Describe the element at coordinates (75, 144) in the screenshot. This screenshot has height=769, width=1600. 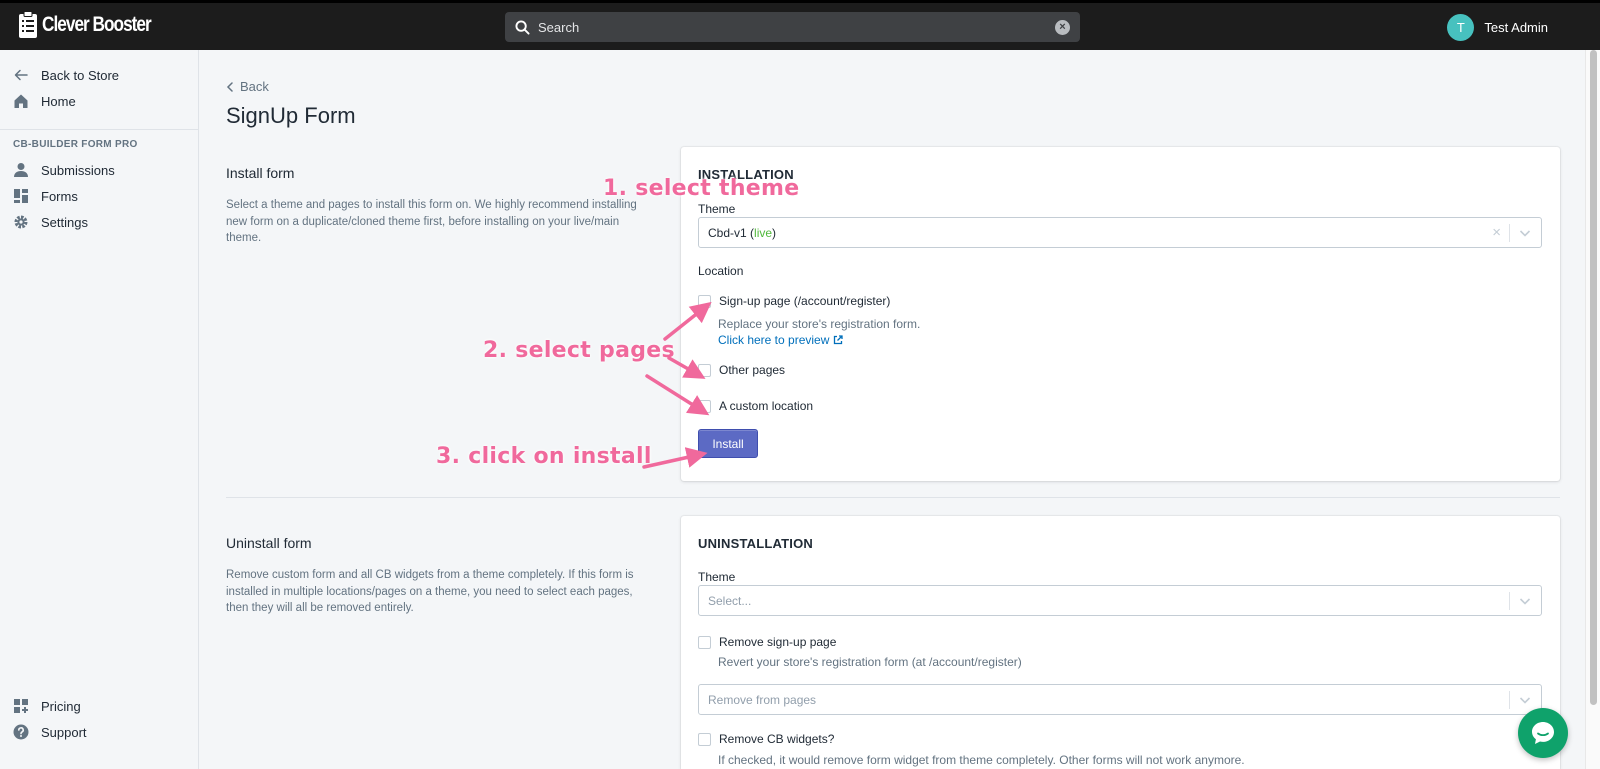
I see `sidebar-section-title: CB-BUILDER FORM PRO` at that location.